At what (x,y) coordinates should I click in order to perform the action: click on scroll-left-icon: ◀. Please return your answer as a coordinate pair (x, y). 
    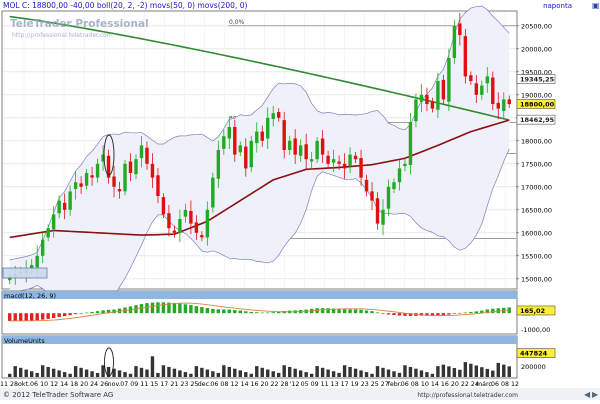
    Looking at the image, I should click on (587, 394).